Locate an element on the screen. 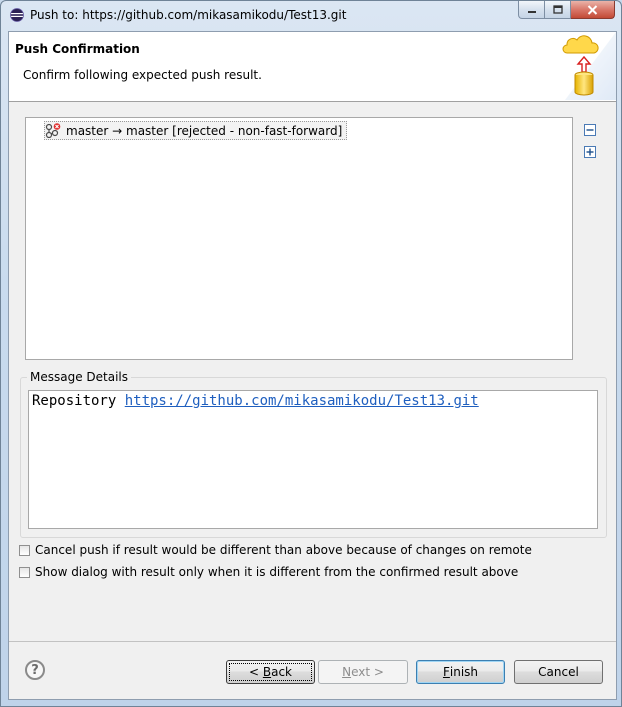 The image size is (622, 707). footer-separator is located at coordinates (312, 641).